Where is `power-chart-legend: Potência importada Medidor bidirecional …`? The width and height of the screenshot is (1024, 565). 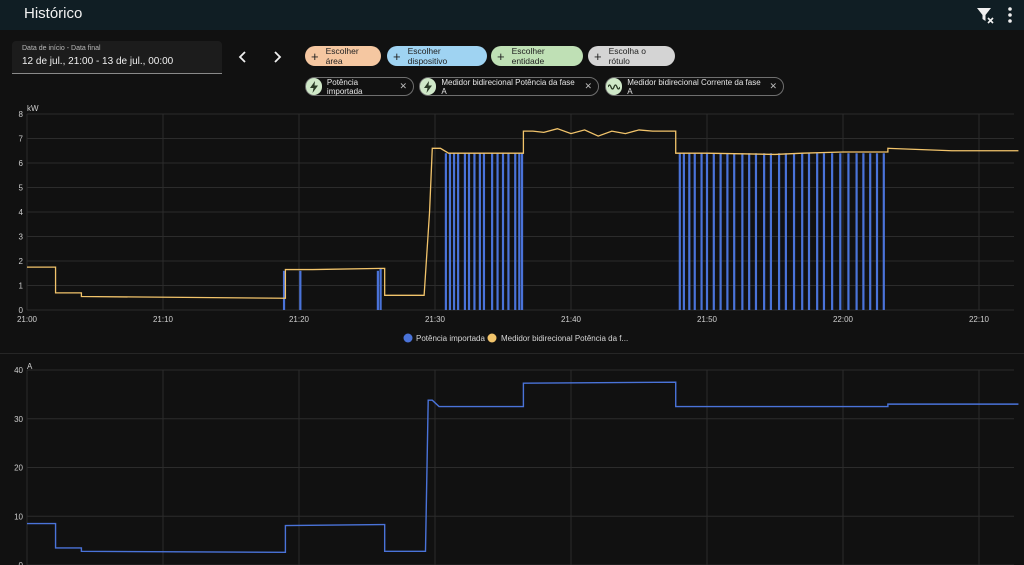
power-chart-legend: Potência importada Medidor bidirecional … is located at coordinates (516, 338).